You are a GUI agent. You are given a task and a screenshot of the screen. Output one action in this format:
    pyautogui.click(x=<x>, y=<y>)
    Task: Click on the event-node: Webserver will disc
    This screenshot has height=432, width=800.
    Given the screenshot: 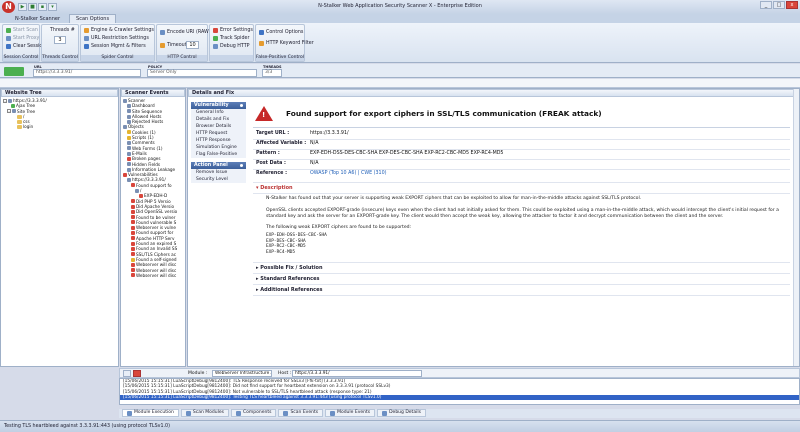 What is the action you would take?
    pyautogui.click(x=153, y=275)
    